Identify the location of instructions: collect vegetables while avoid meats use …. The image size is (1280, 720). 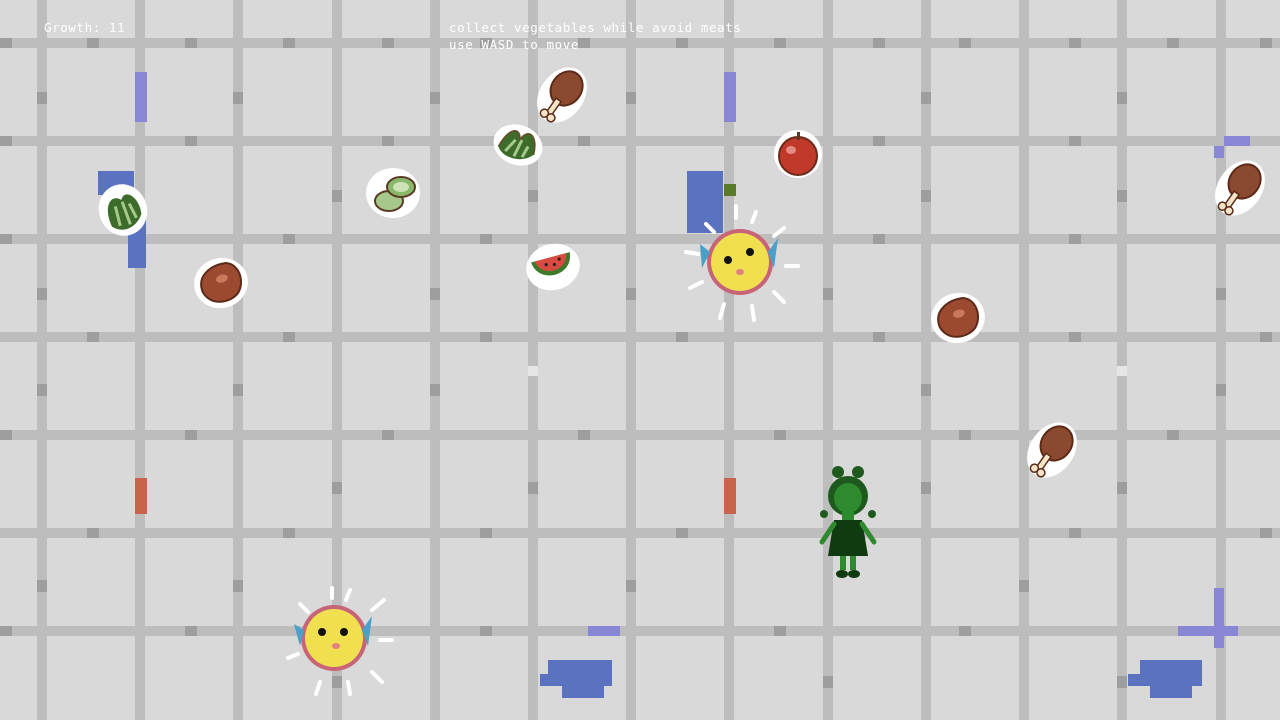
(595, 36).